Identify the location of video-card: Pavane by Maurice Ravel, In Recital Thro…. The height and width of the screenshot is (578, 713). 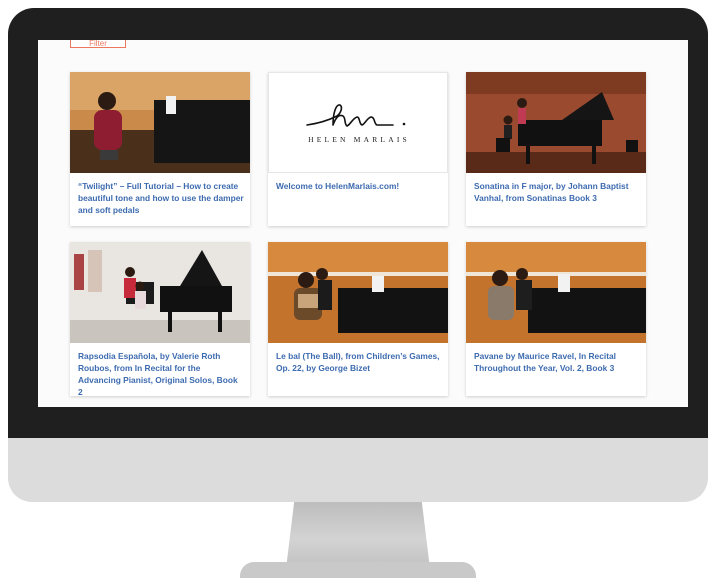
(556, 319).